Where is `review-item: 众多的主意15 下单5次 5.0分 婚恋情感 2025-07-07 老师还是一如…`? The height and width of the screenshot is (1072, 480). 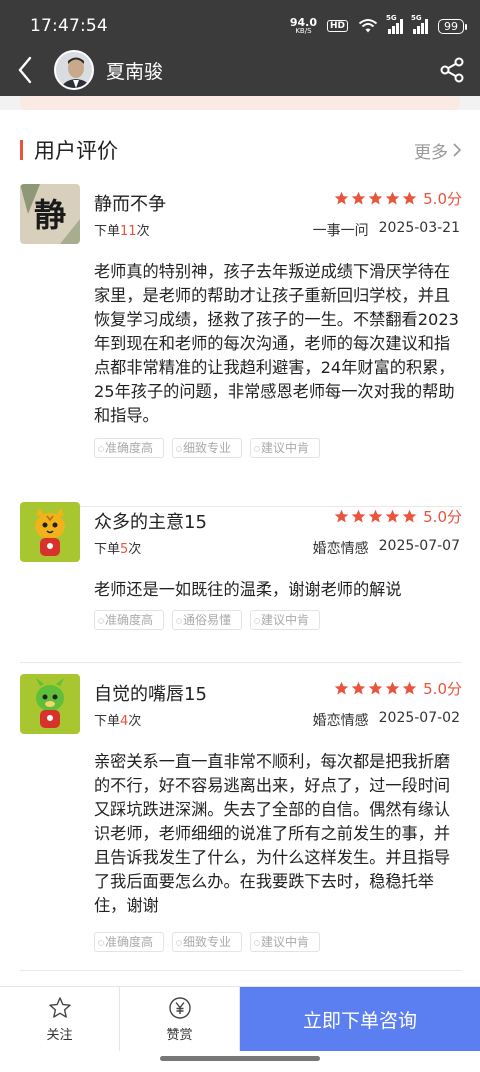
review-item: 众多的主意15 下单5次 5.0分 婚恋情感 2025-07-07 老师还是一如… is located at coordinates (240, 577).